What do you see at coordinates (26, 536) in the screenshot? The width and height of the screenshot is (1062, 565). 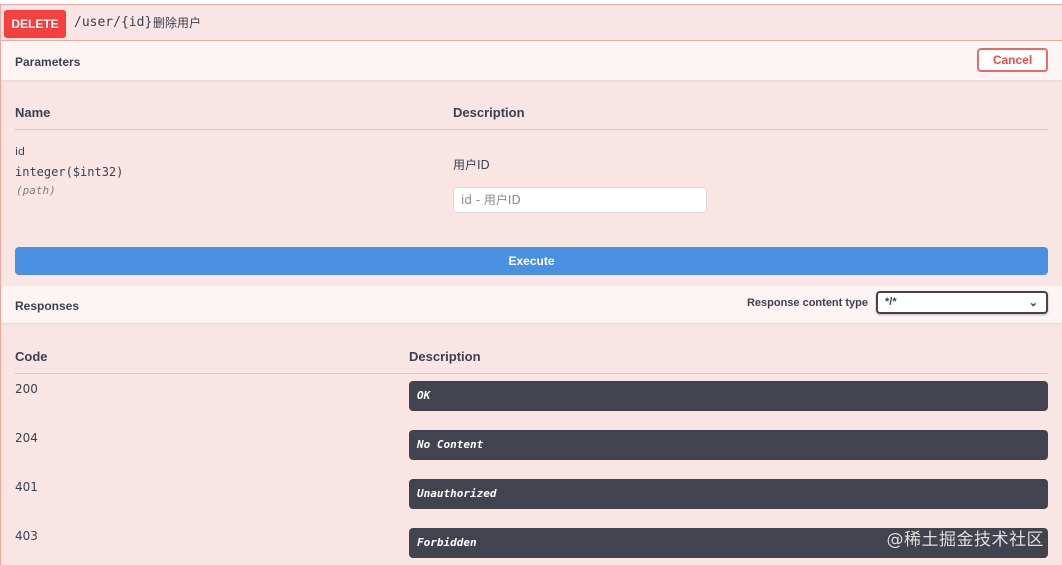 I see `response-code: 403` at bounding box center [26, 536].